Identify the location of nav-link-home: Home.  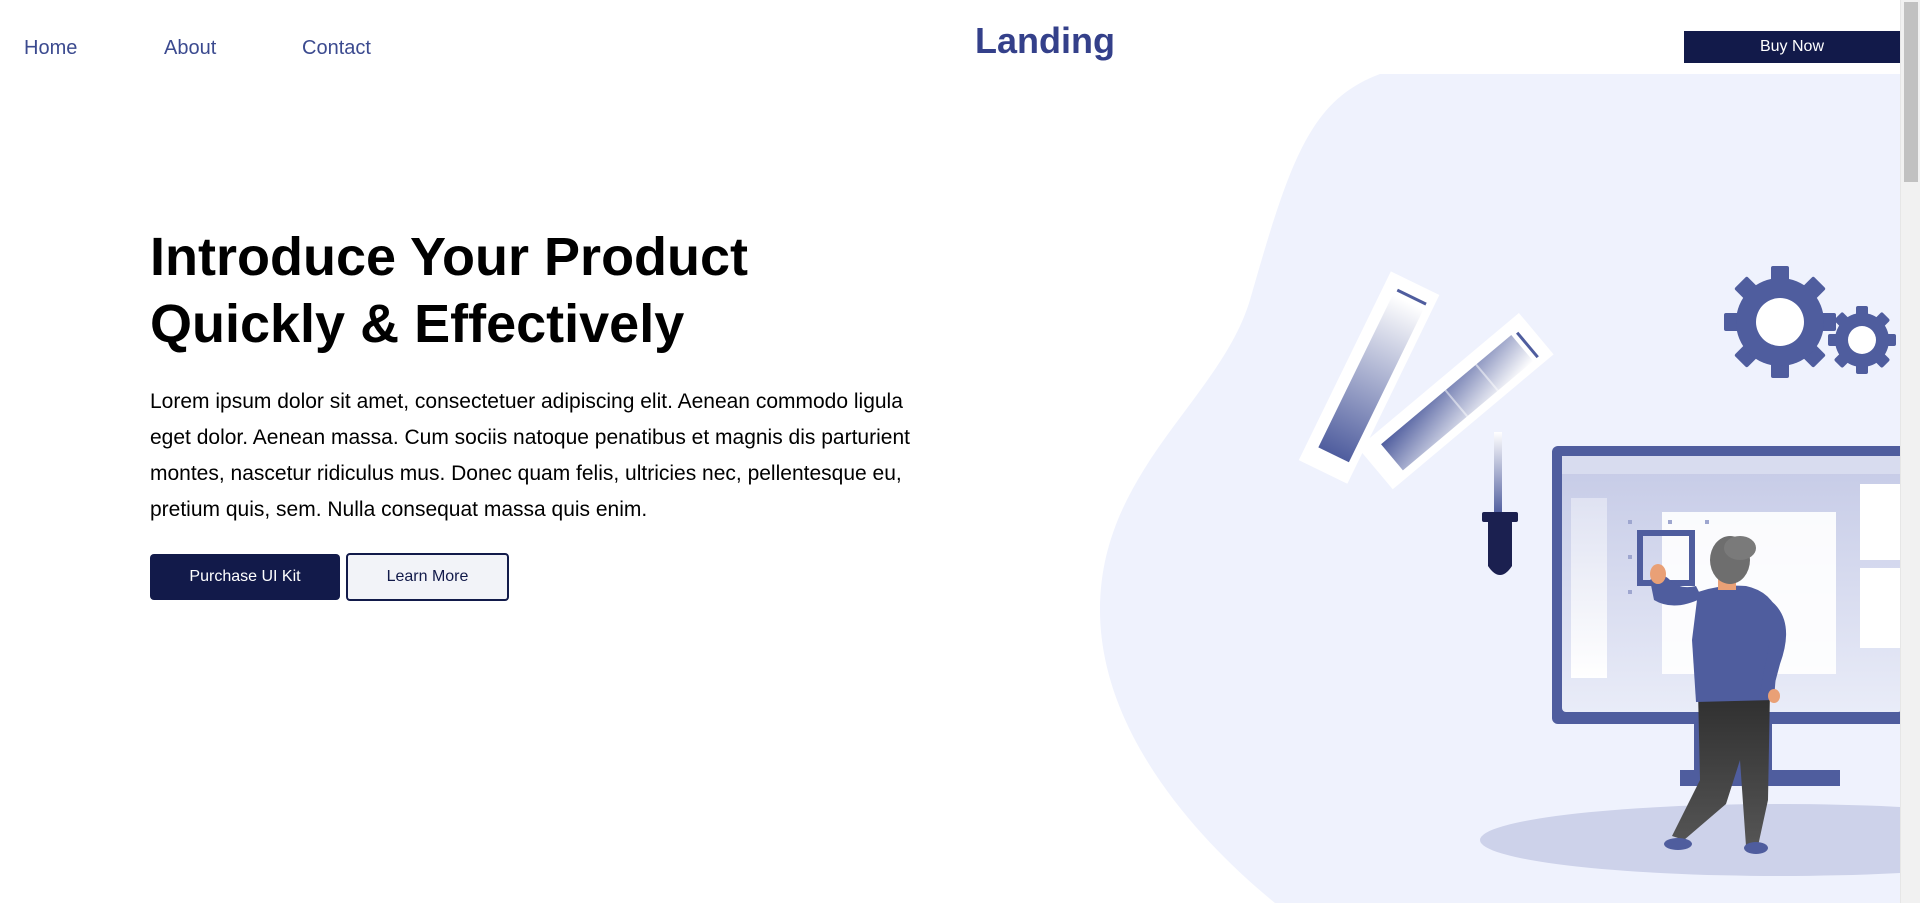
(50, 48).